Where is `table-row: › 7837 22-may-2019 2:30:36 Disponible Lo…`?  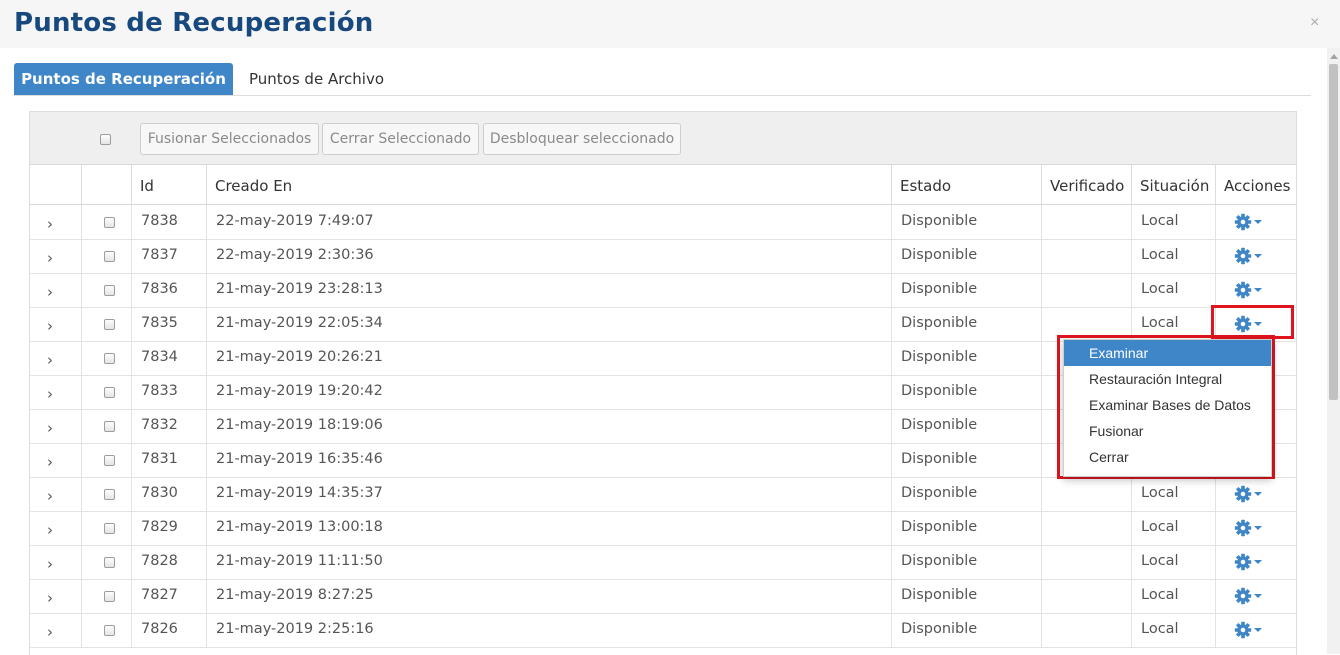
table-row: › 7837 22-may-2019 2:30:36 Disponible Lo… is located at coordinates (663, 256).